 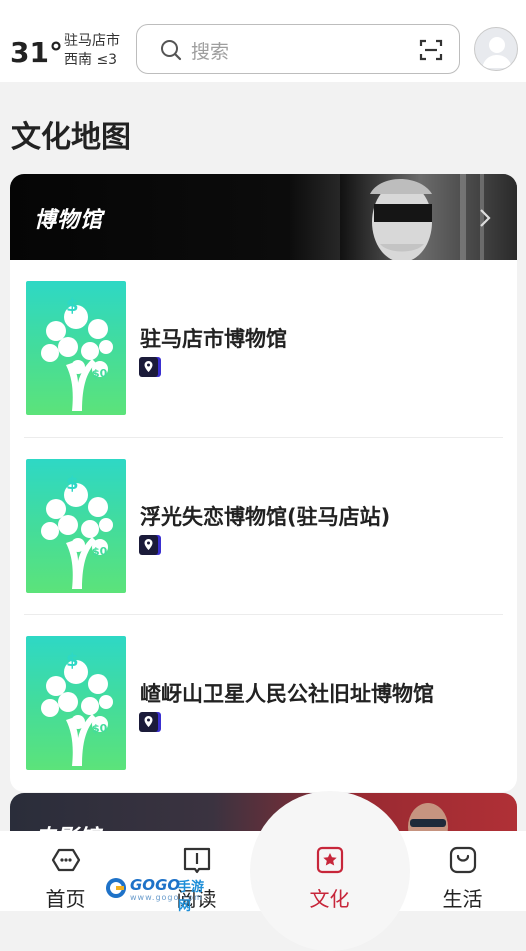 I want to click on avatar, so click(x=496, y=49).